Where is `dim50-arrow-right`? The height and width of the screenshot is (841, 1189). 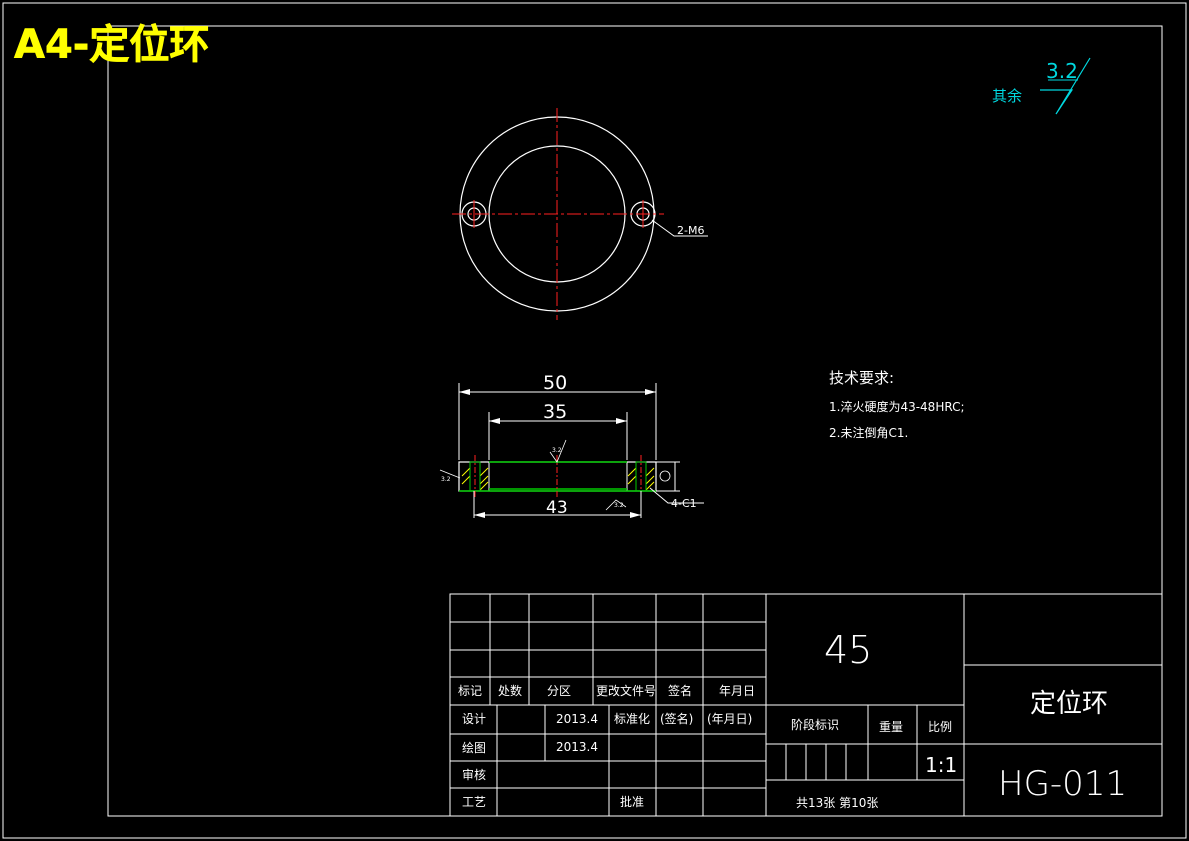
dim50-arrow-right is located at coordinates (650, 392).